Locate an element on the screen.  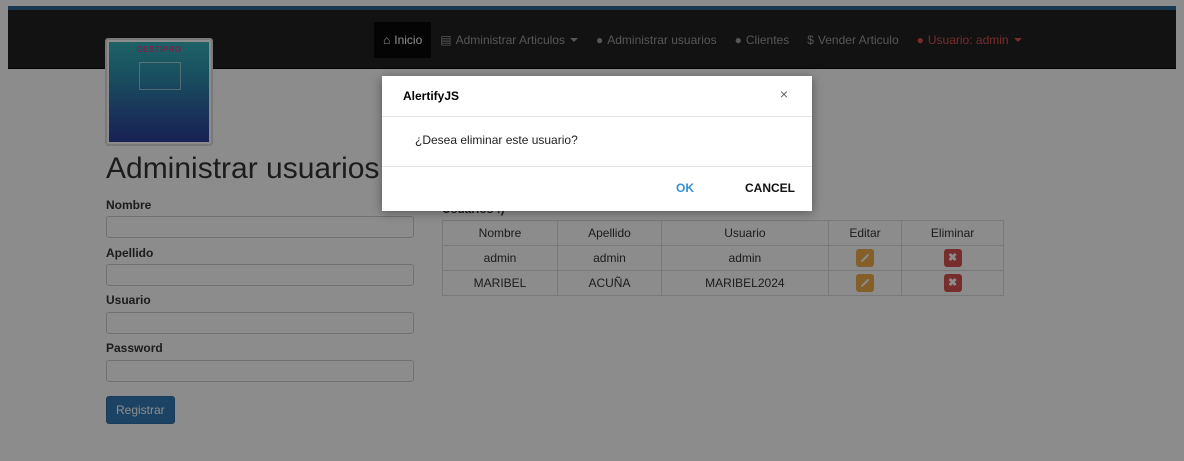
dialog-message: ¿Desea eliminar este usuario? is located at coordinates (496, 140).